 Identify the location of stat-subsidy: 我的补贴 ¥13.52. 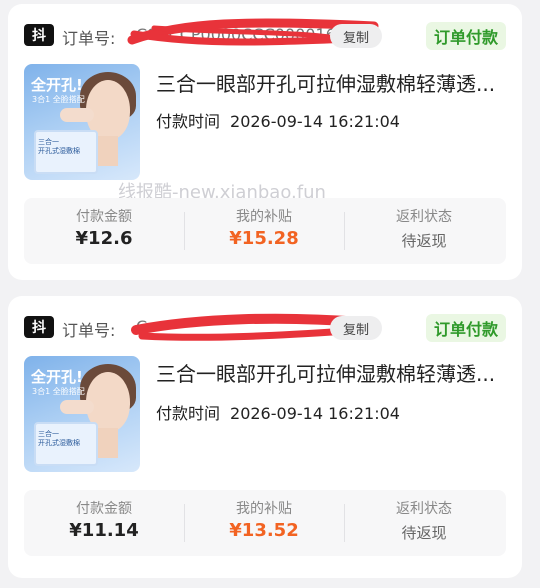
(264, 523).